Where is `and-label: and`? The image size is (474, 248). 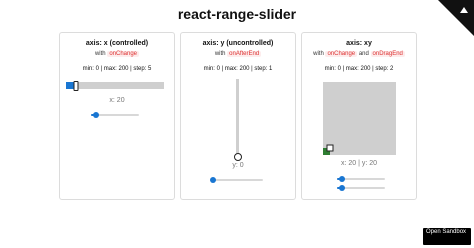
and-label: and is located at coordinates (363, 54).